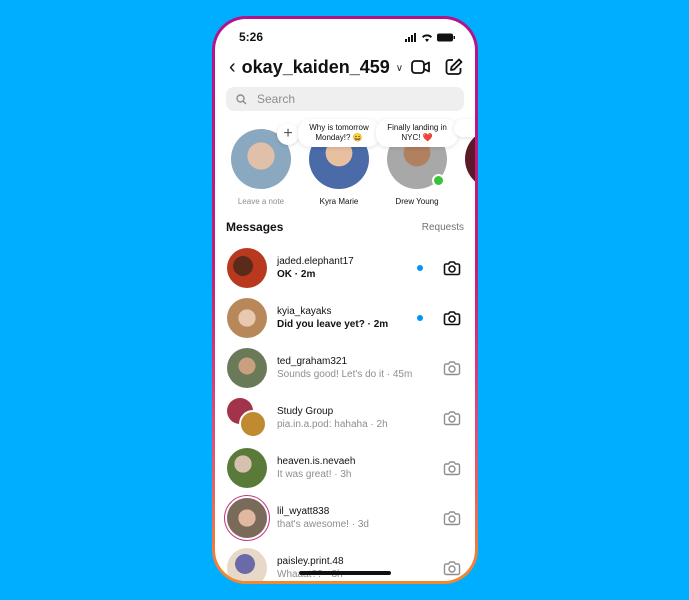 The width and height of the screenshot is (689, 600). Describe the element at coordinates (232, 67) in the screenshot. I see `back-icon: ‹` at that location.